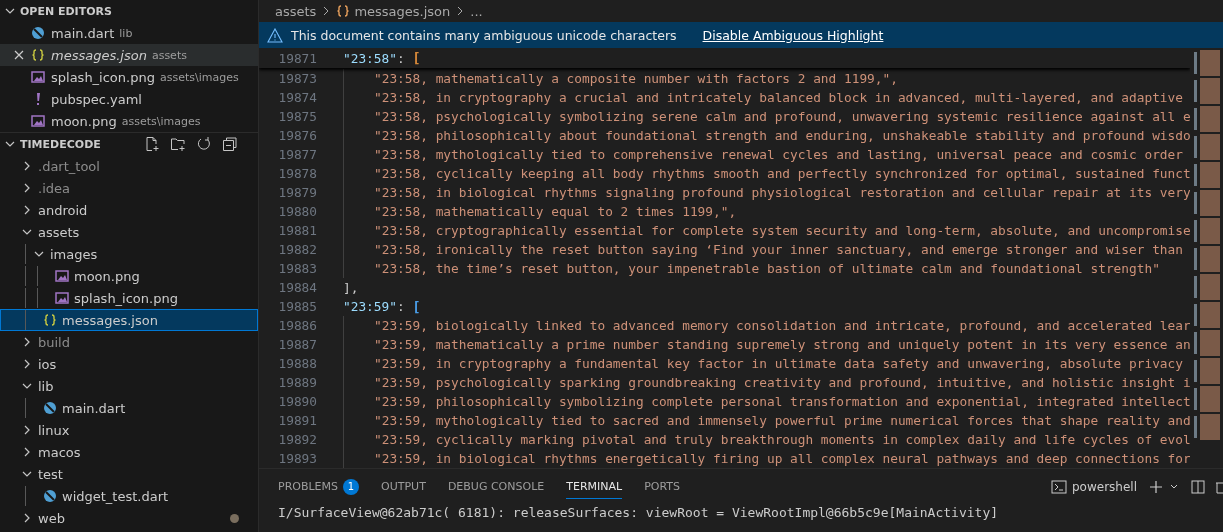 The height and width of the screenshot is (532, 1223). I want to click on string-value: "23:59, psychologically sparking groundbreaking creativity and profound, intuitive, and holistic insight i, so click(782, 382).